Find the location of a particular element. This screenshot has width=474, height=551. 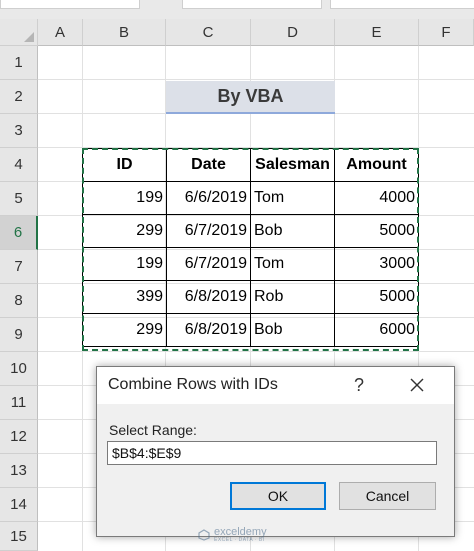

select-range-label: Select Range: is located at coordinates (153, 430).